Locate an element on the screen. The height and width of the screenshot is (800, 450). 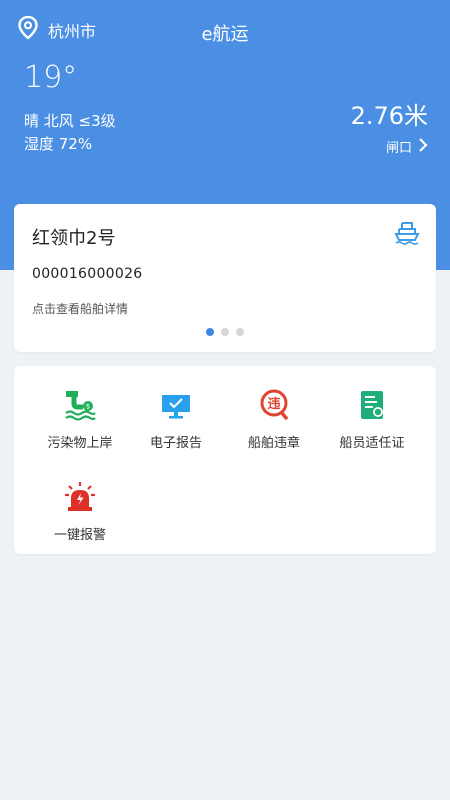
water-level: 2.76米 is located at coordinates (389, 116).